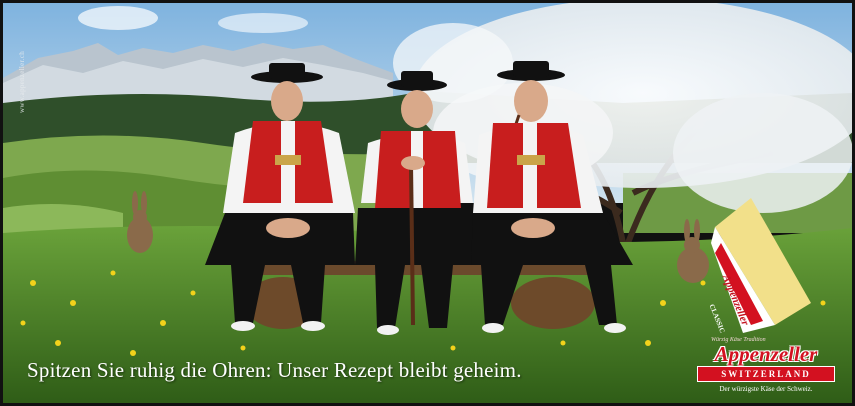 The image size is (855, 406). What do you see at coordinates (766, 389) in the screenshot?
I see `brand-tagline: Der würzigste Käse der Schweiz.` at bounding box center [766, 389].